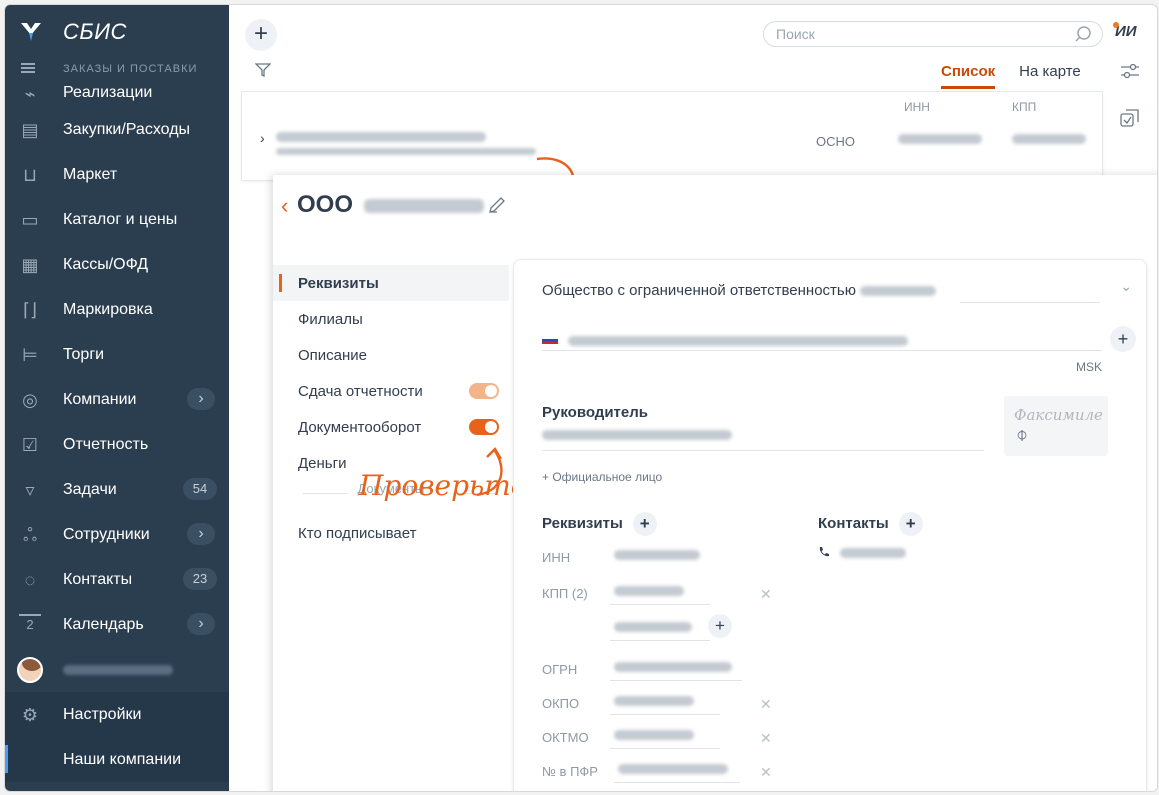 This screenshot has width=1159, height=795. What do you see at coordinates (117, 219) in the screenshot?
I see `sidebar-item-catalog: ▭ Каталог и цены` at bounding box center [117, 219].